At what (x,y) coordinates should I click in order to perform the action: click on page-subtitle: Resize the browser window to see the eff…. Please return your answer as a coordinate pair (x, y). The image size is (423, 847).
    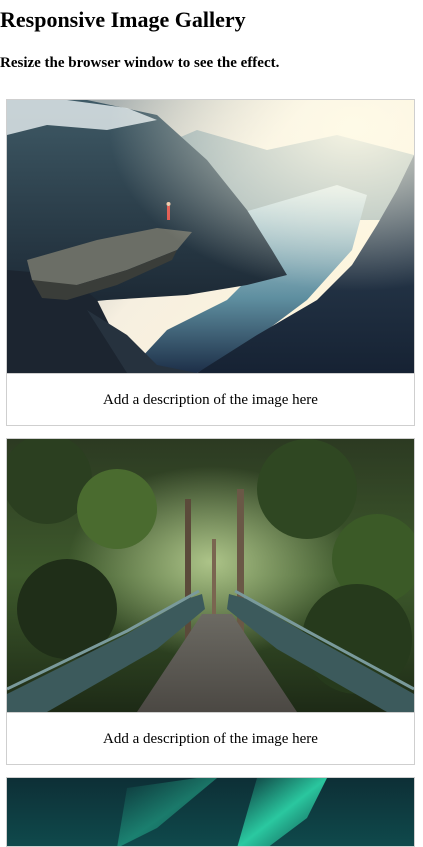
    Looking at the image, I should click on (140, 63).